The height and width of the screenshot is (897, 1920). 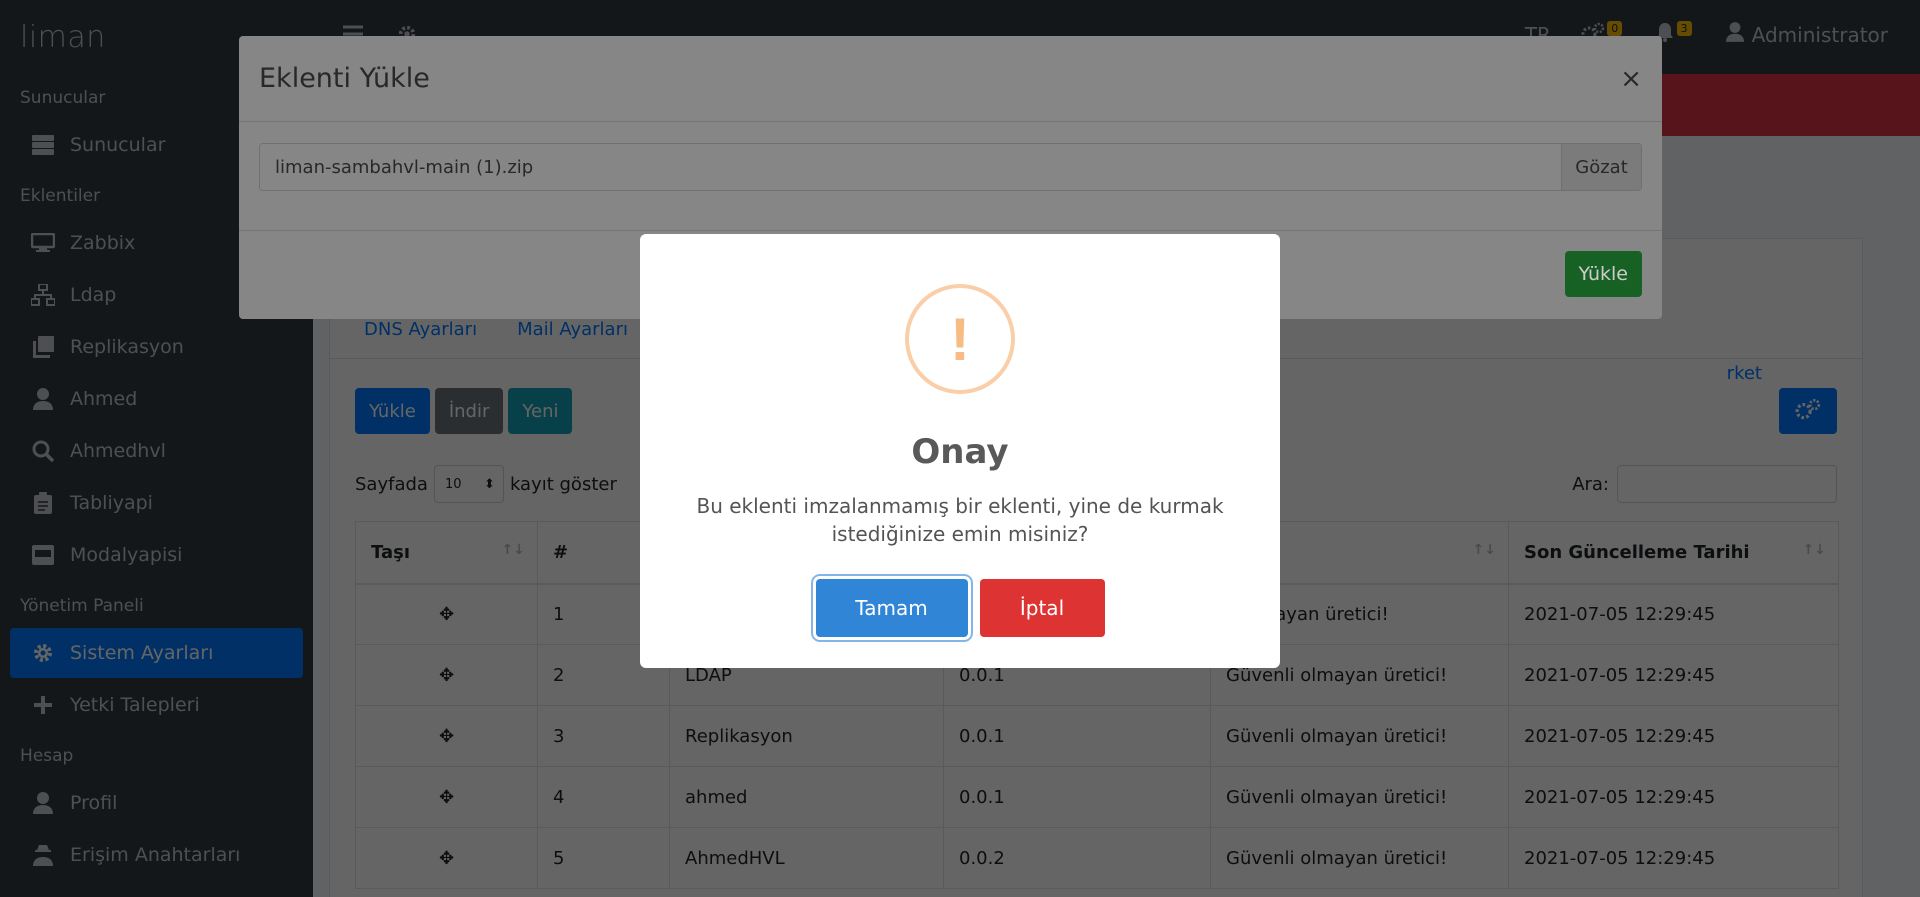 I want to click on cancel-button: İptal, so click(x=1042, y=608).